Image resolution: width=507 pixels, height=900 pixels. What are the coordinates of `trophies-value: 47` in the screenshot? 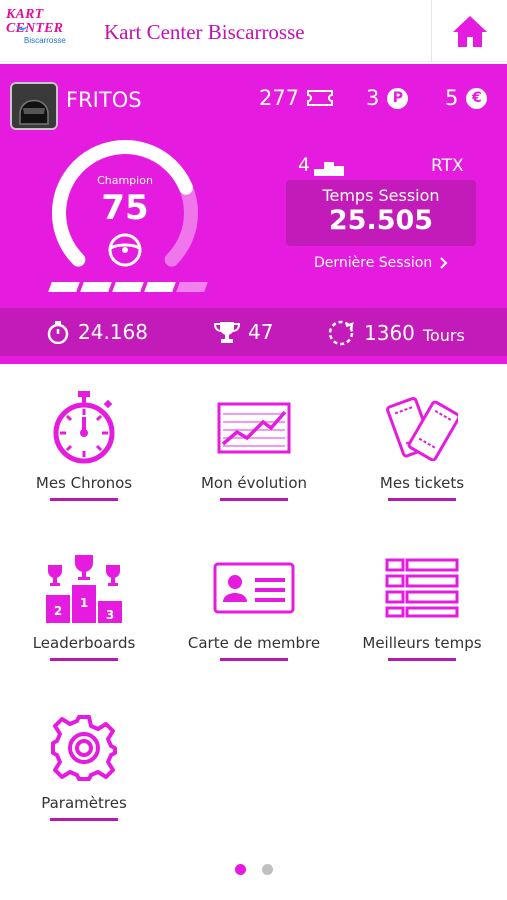 It's located at (261, 332).